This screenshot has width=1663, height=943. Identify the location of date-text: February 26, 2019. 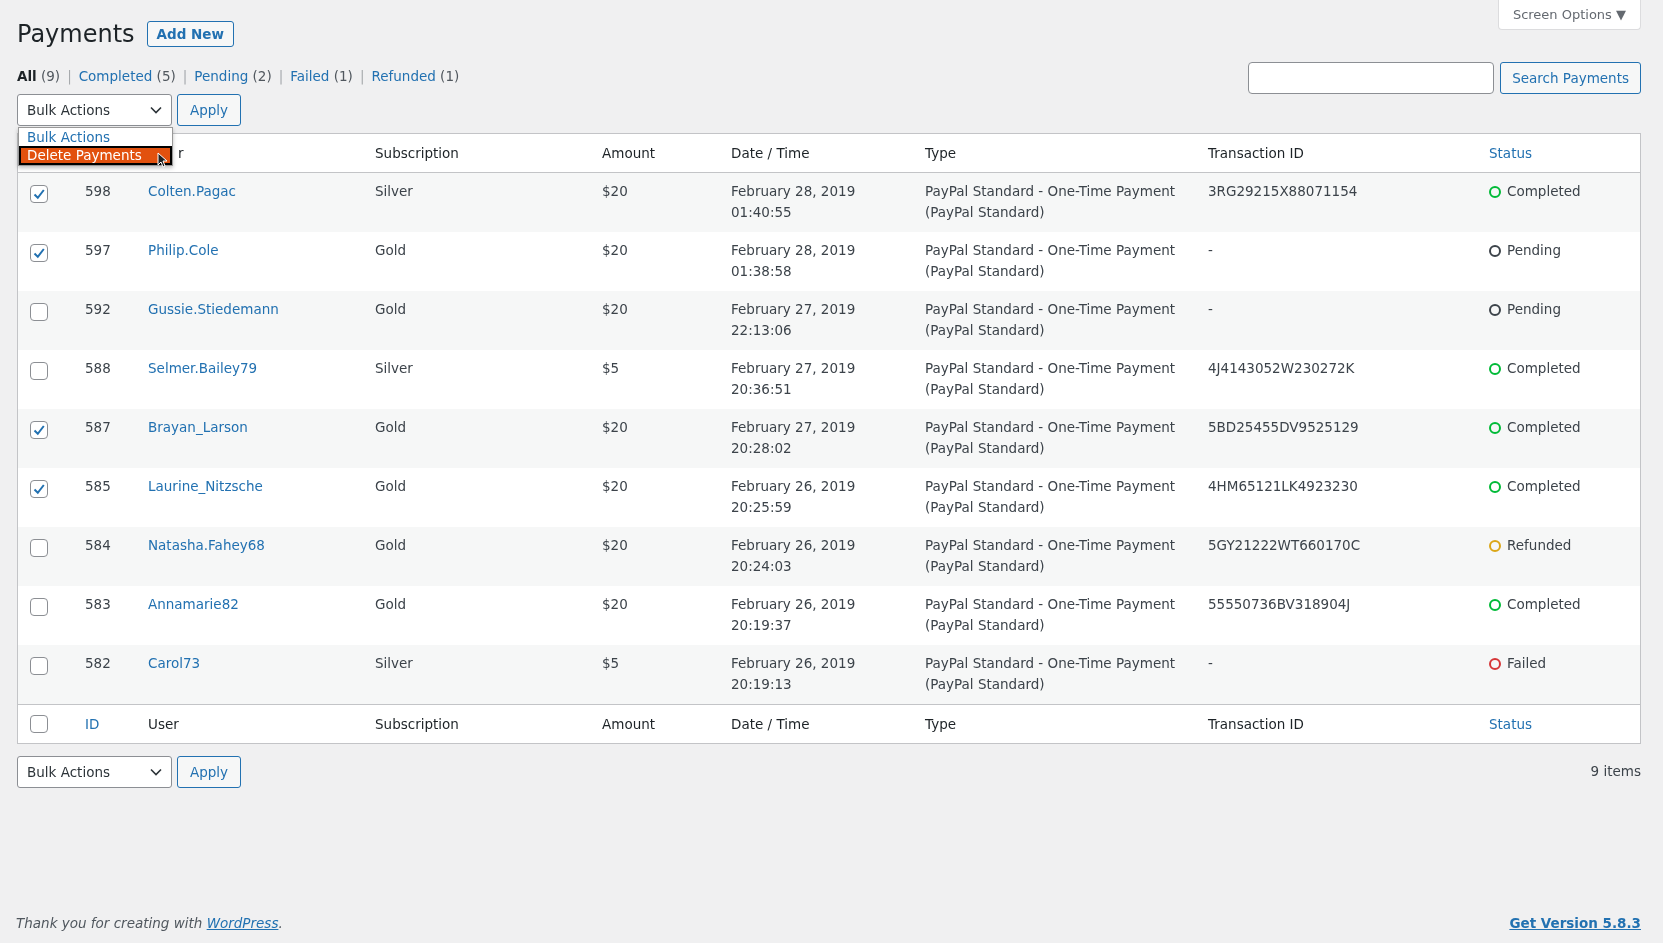
(794, 604).